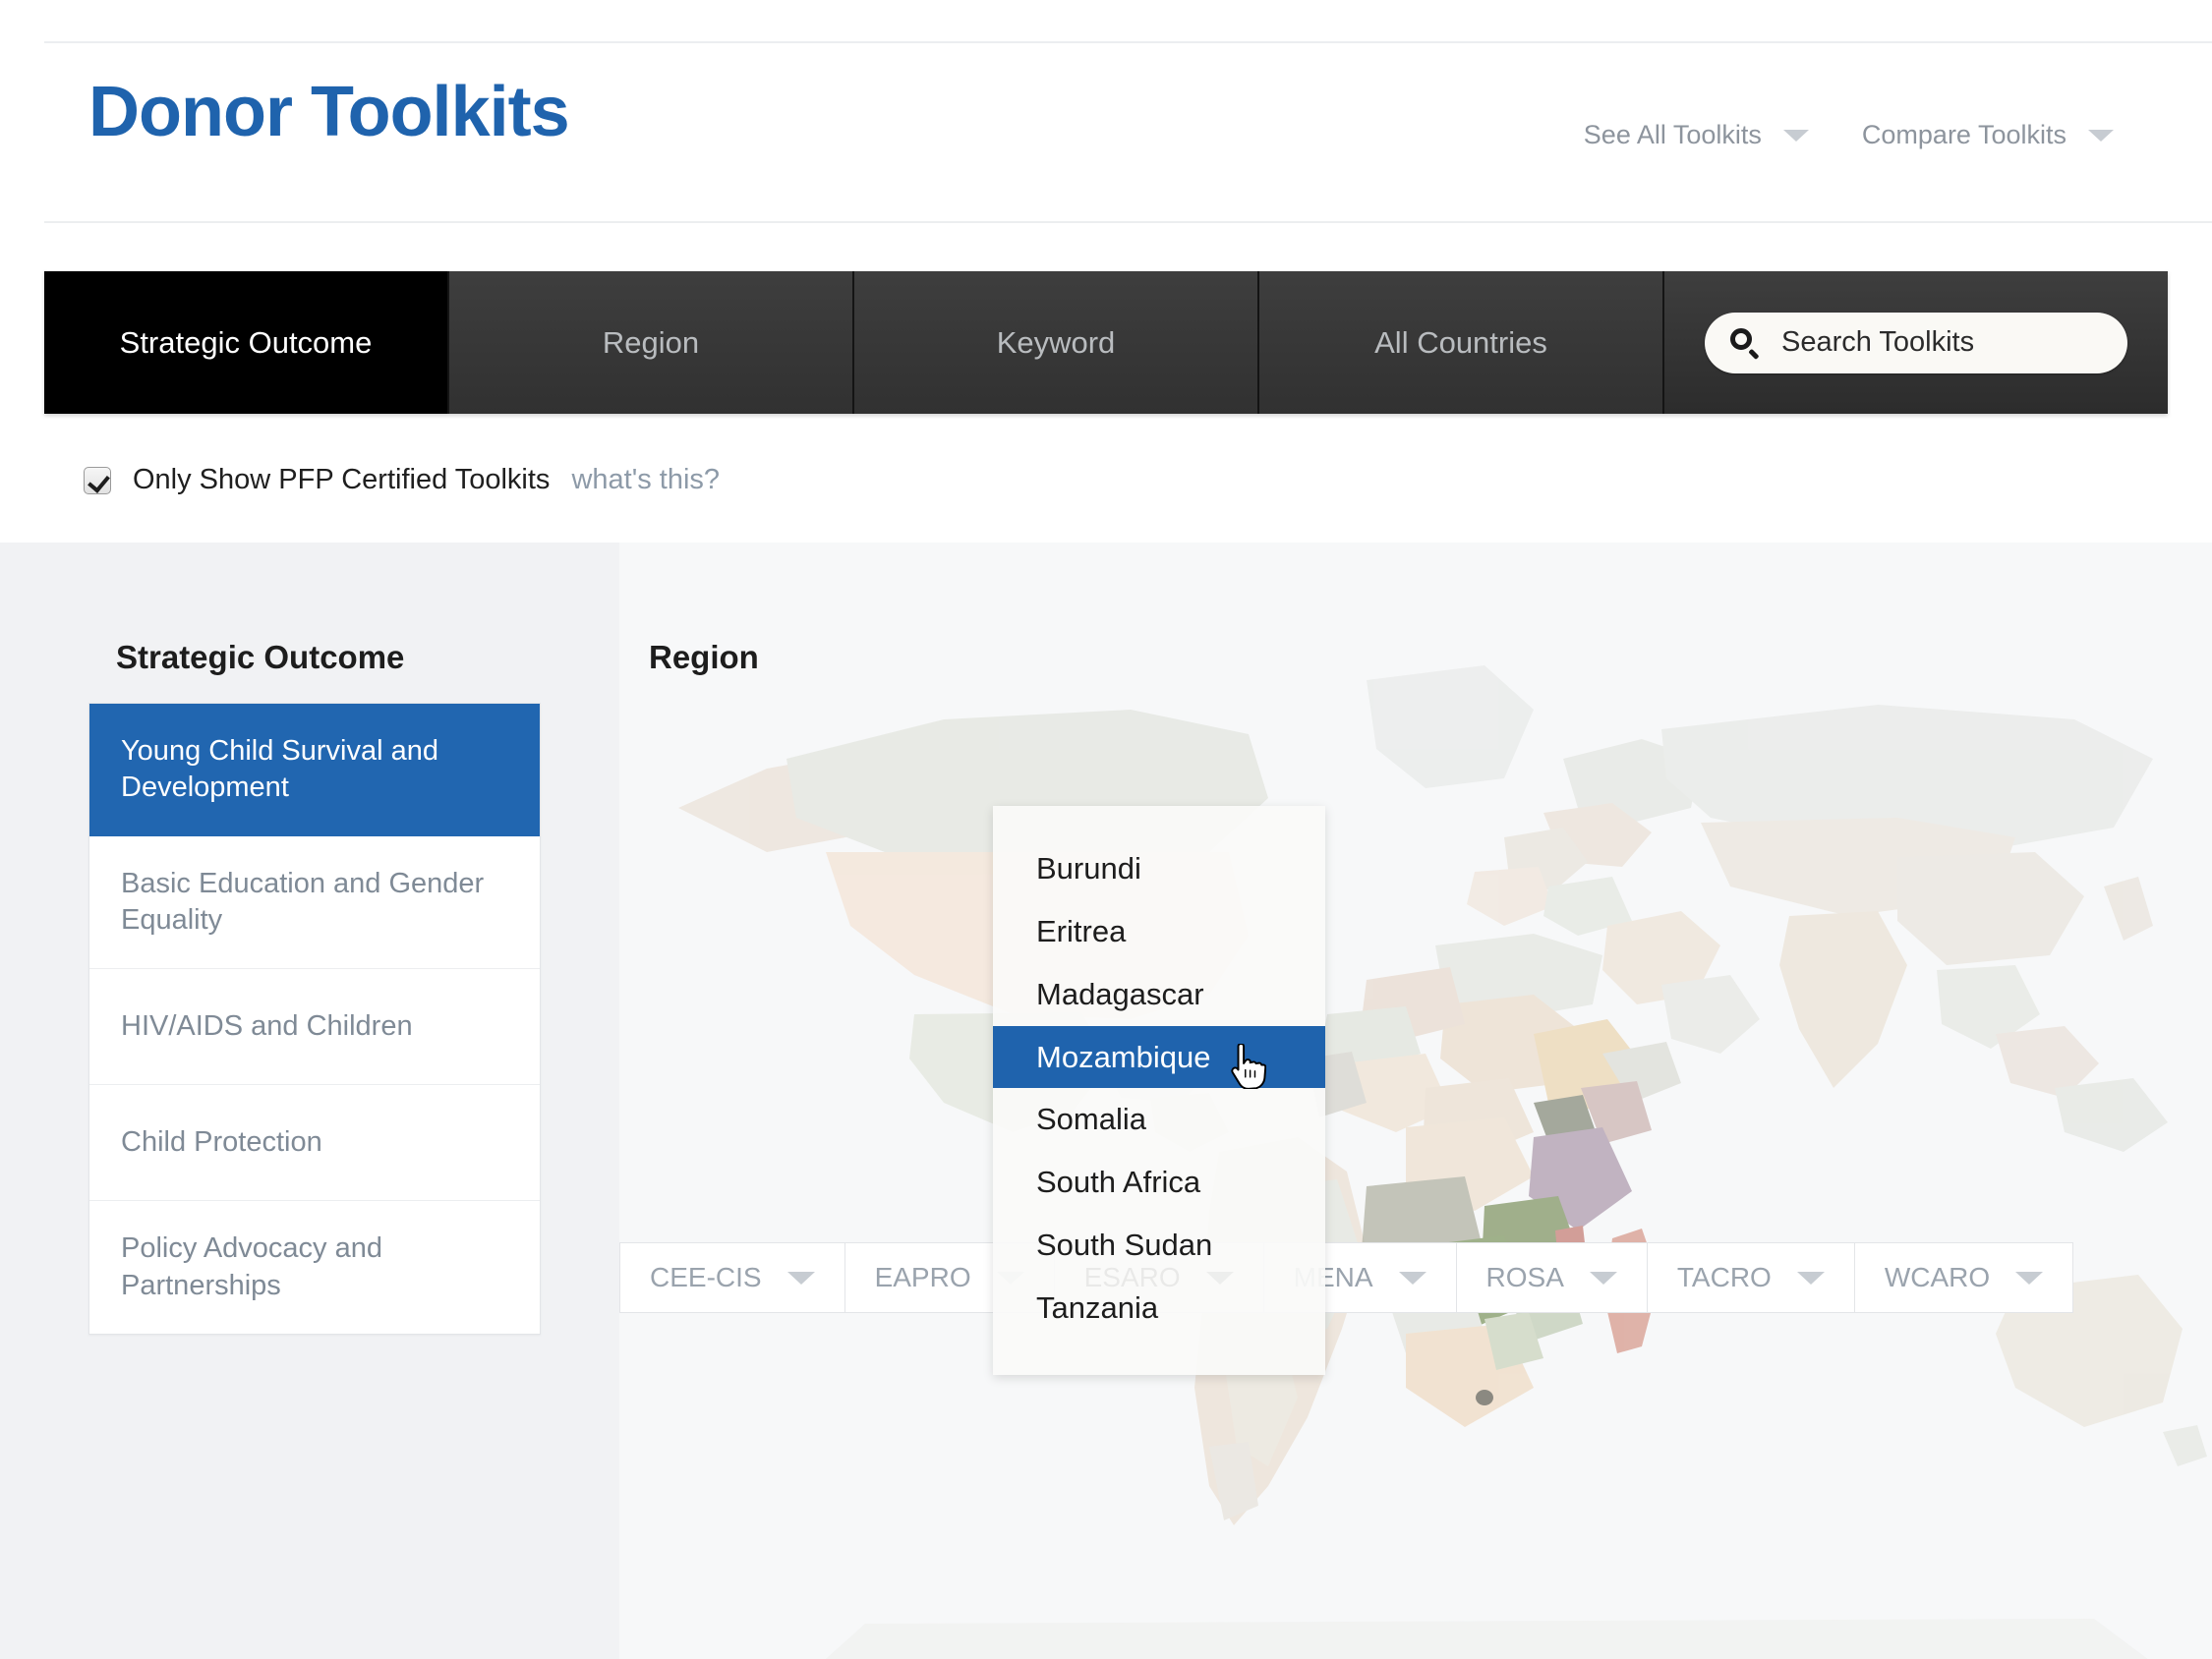 Image resolution: width=2212 pixels, height=1659 pixels. What do you see at coordinates (1672, 135) in the screenshot?
I see `nav-see-all-toolkits-label: See All Toolkits` at bounding box center [1672, 135].